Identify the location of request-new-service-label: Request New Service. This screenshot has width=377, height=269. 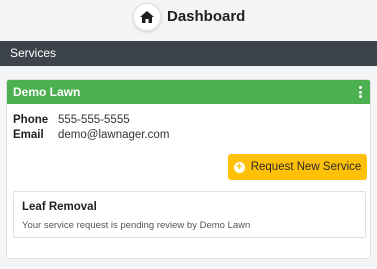
(306, 167).